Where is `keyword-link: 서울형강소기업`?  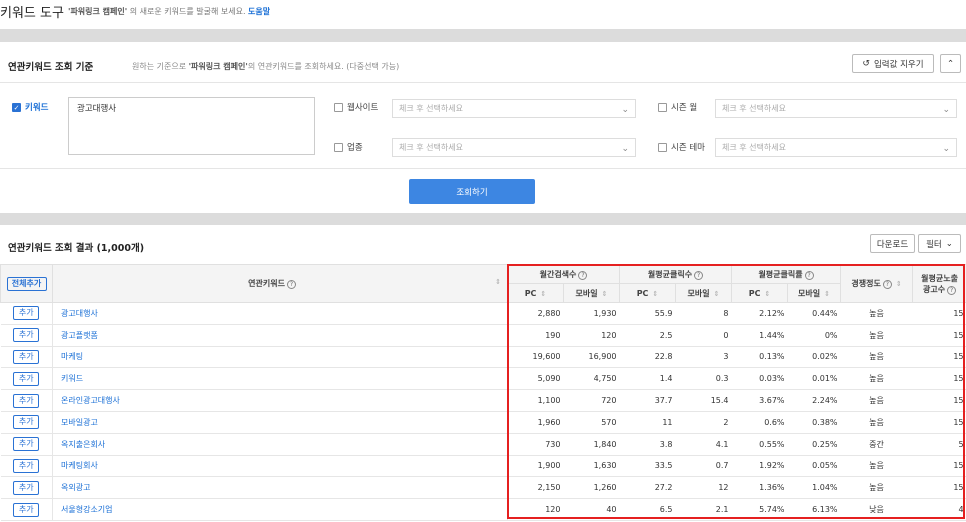
keyword-link: 서울형강소기업 is located at coordinates (280, 509).